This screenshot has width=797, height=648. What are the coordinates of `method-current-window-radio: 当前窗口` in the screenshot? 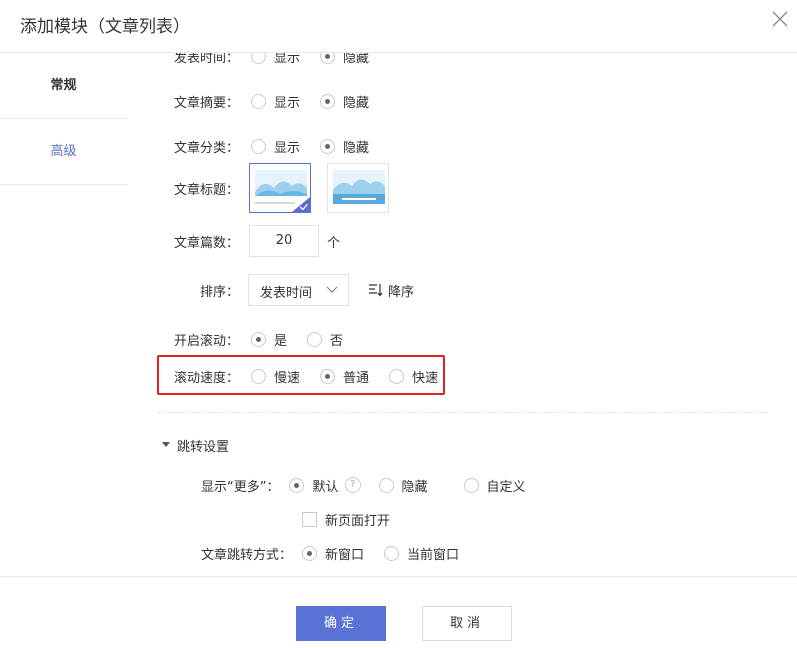 It's located at (421, 553).